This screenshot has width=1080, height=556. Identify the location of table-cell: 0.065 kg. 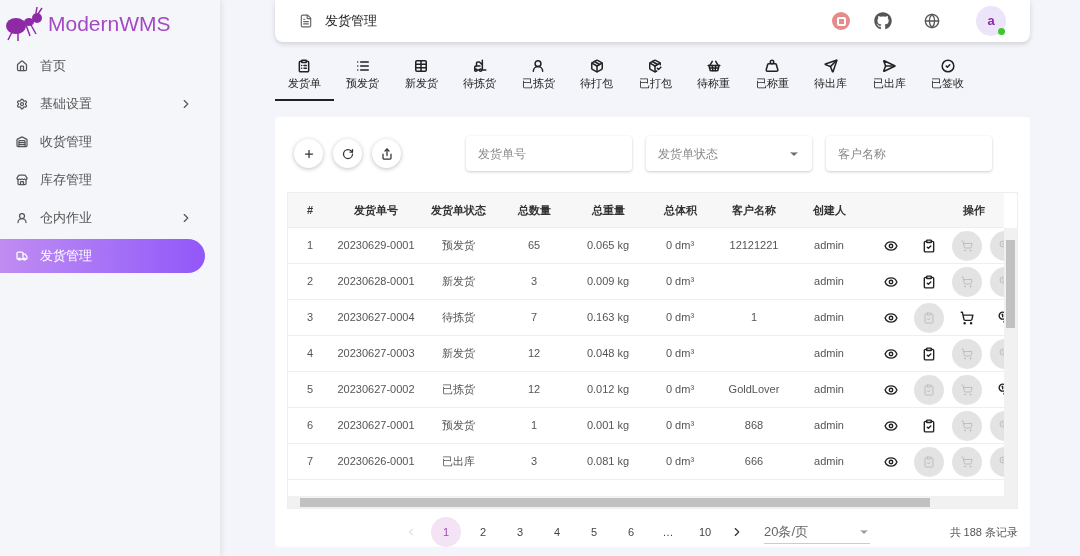
(608, 245).